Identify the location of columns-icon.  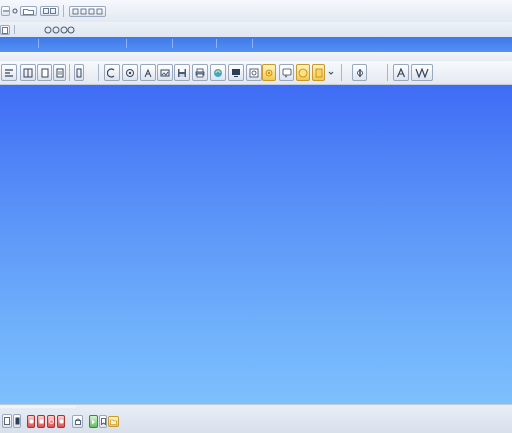
(28, 72).